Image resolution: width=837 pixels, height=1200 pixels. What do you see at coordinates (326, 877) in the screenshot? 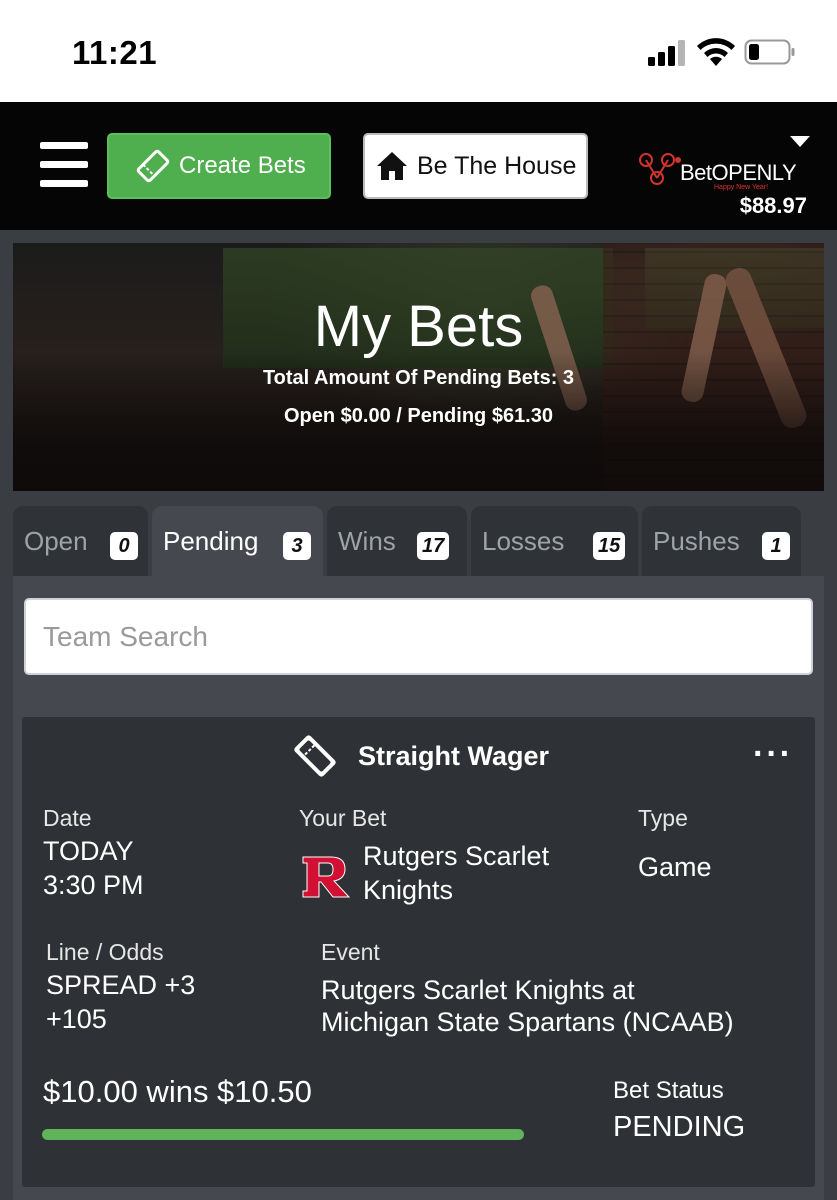
I see `rutgers-logo-icon` at bounding box center [326, 877].